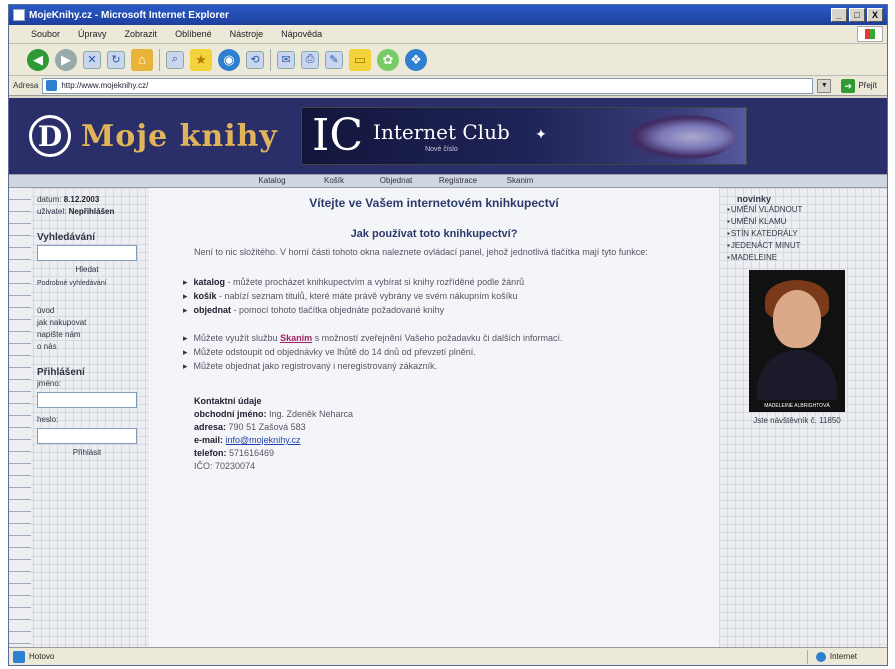  Describe the element at coordinates (875, 15) in the screenshot. I see `close-button: X` at that location.